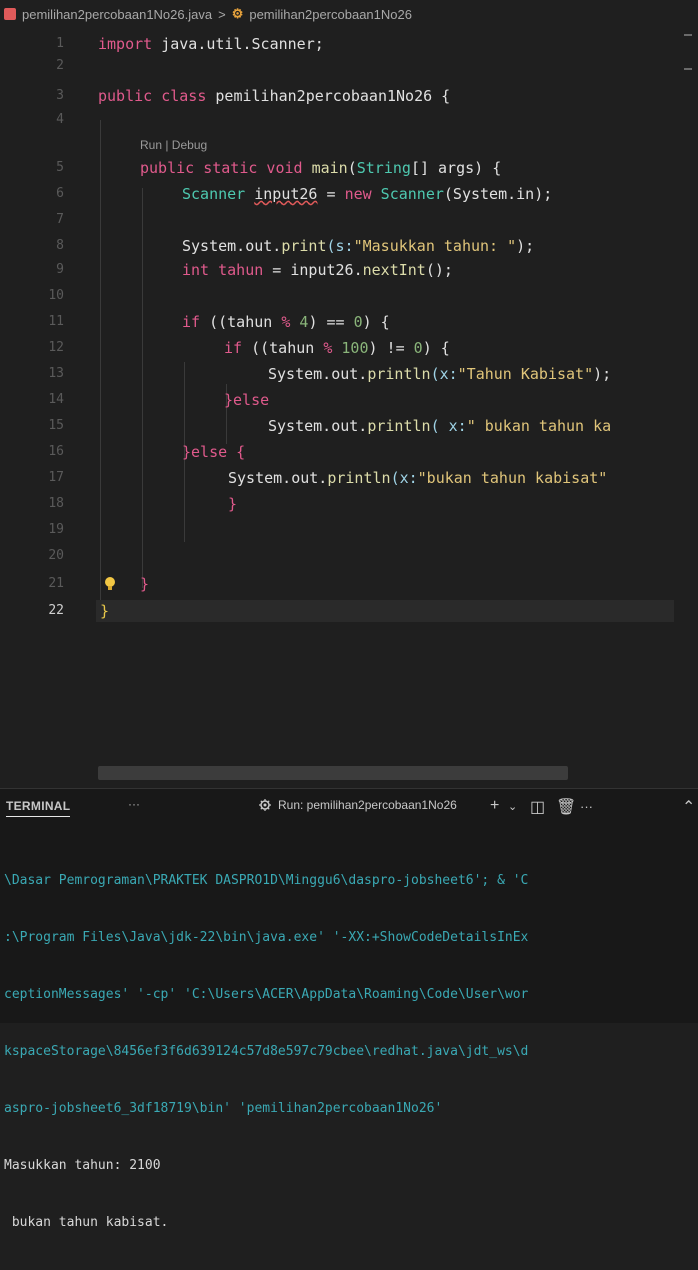 The image size is (698, 1270). I want to click on code-text: System.out.print(s:"Masukkan tahun: ");, so click(358, 246).